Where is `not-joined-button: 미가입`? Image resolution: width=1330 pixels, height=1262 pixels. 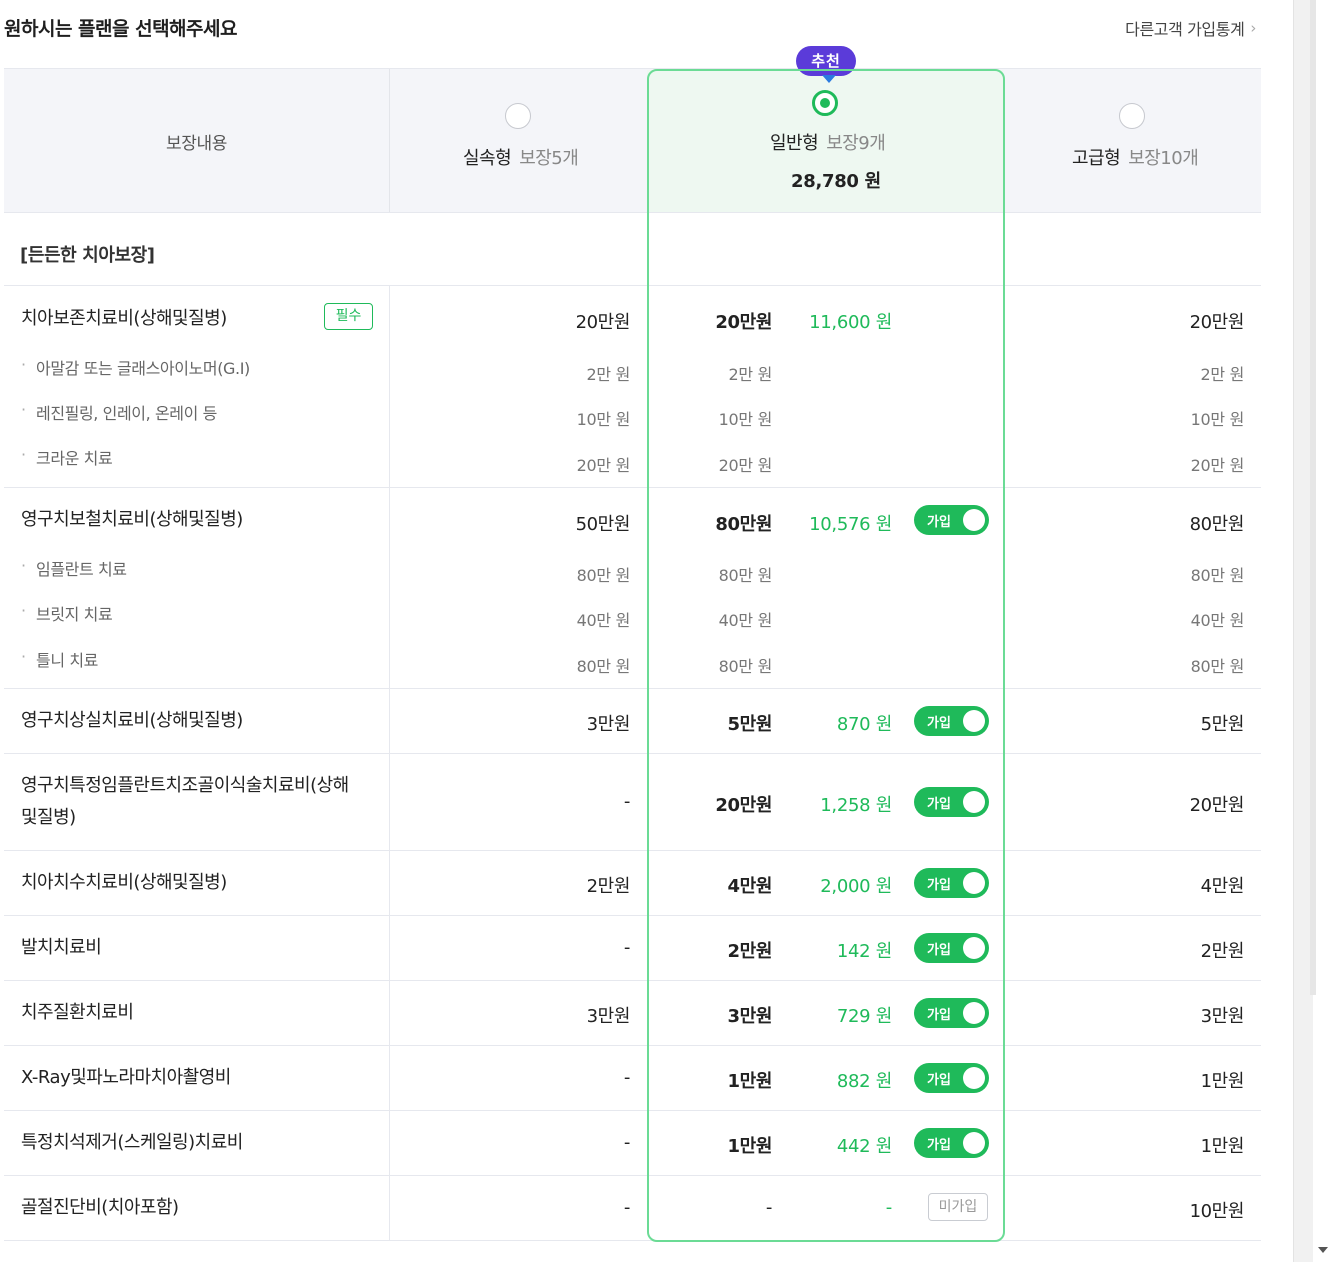 not-joined-button: 미가입 is located at coordinates (958, 1207).